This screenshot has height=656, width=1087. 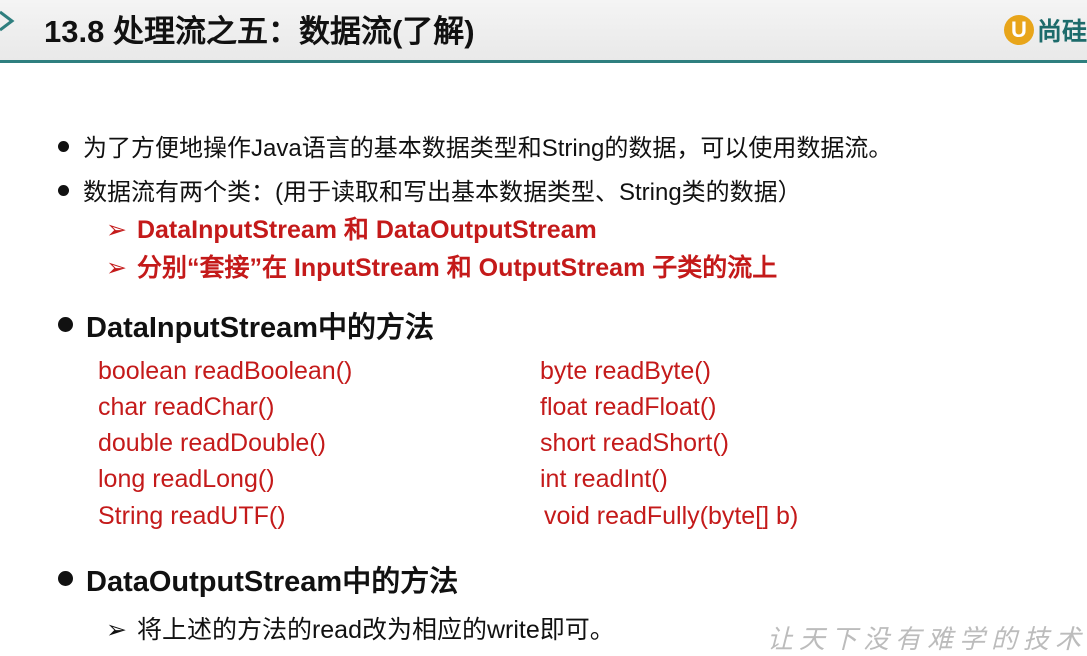 What do you see at coordinates (543, 30) in the screenshot?
I see `slide-header: 13.8 处理流之五：数据流(了解) U 尚硅` at bounding box center [543, 30].